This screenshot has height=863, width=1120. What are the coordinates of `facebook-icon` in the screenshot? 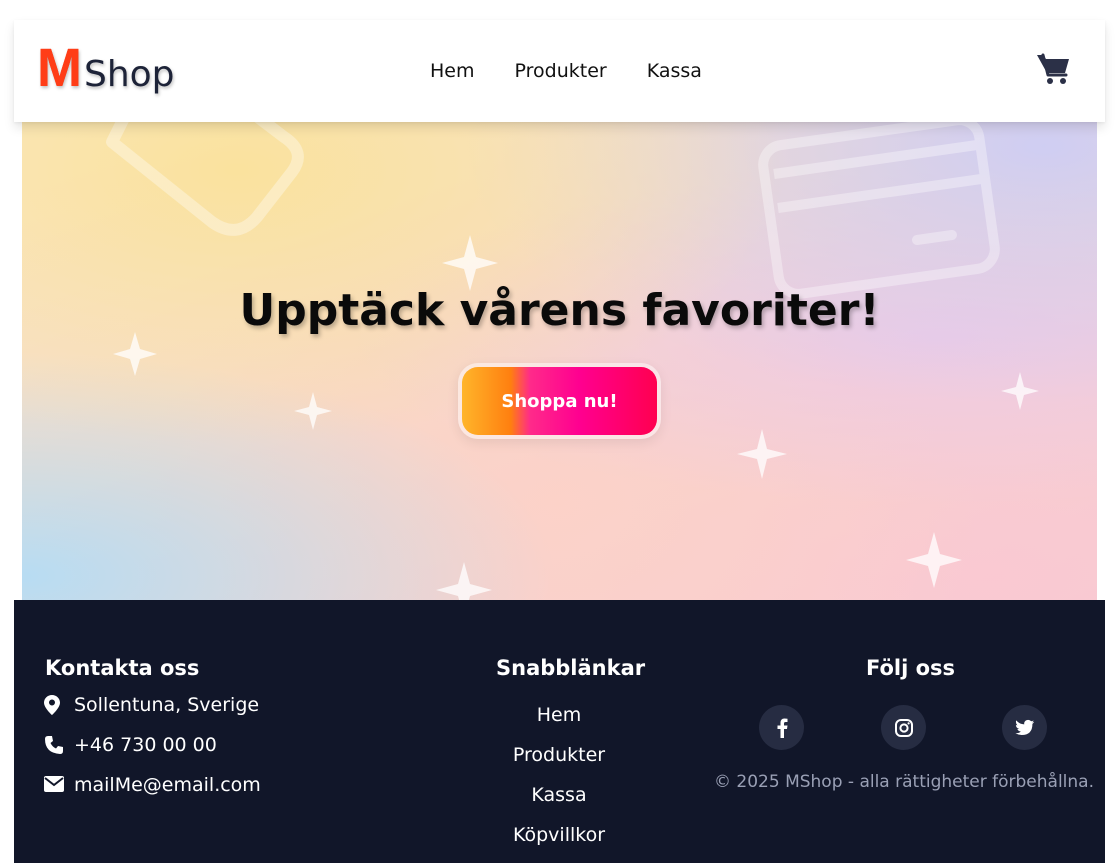 It's located at (781, 727).